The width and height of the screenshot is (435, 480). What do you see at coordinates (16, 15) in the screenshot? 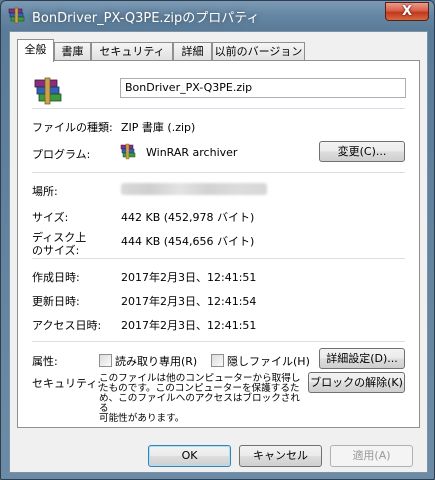
I see `winrar-archive-icon` at bounding box center [16, 15].